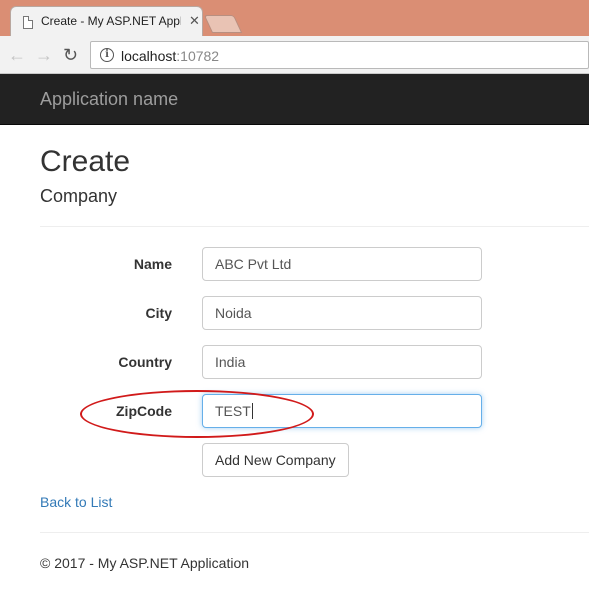  What do you see at coordinates (145, 362) in the screenshot?
I see `country-label: Country` at bounding box center [145, 362].